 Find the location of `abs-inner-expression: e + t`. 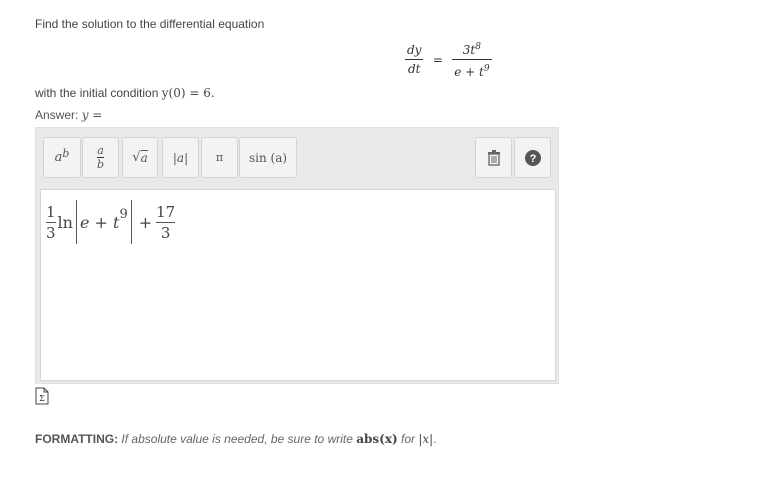

abs-inner-expression: e + t is located at coordinates (99, 222).